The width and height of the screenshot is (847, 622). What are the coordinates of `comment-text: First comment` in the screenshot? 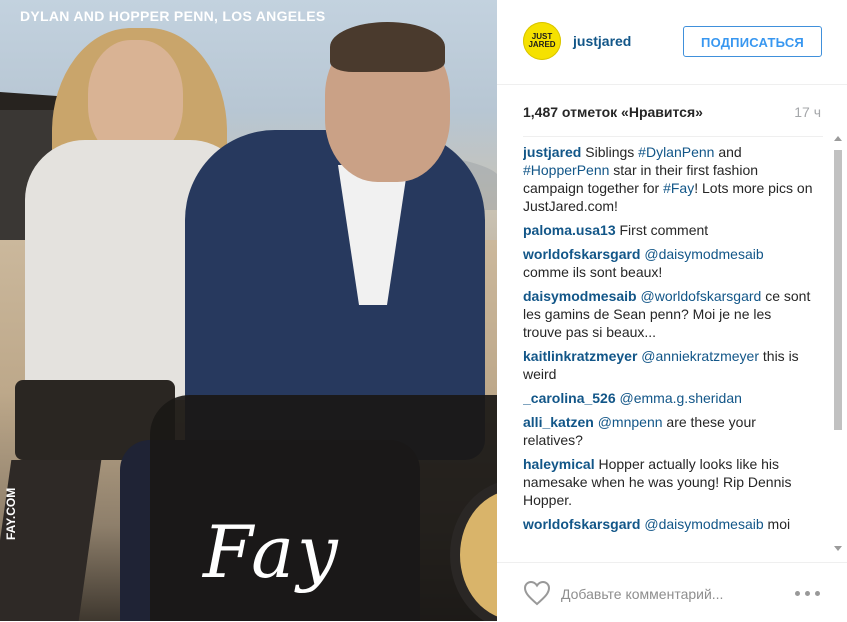 It's located at (662, 230).